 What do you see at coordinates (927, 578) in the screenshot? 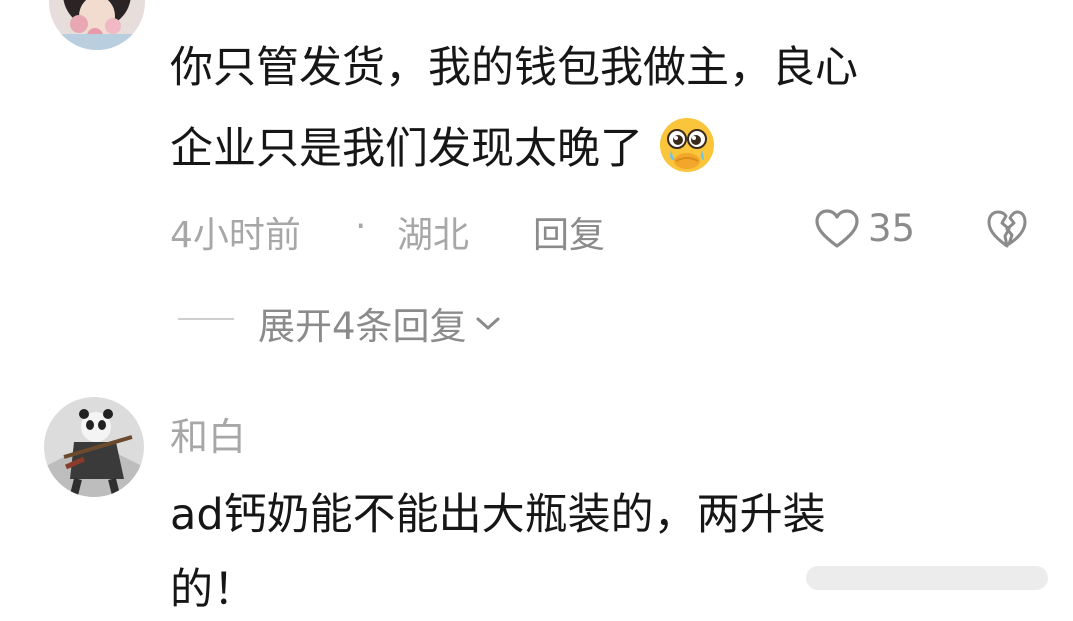
I see `watermark` at bounding box center [927, 578].